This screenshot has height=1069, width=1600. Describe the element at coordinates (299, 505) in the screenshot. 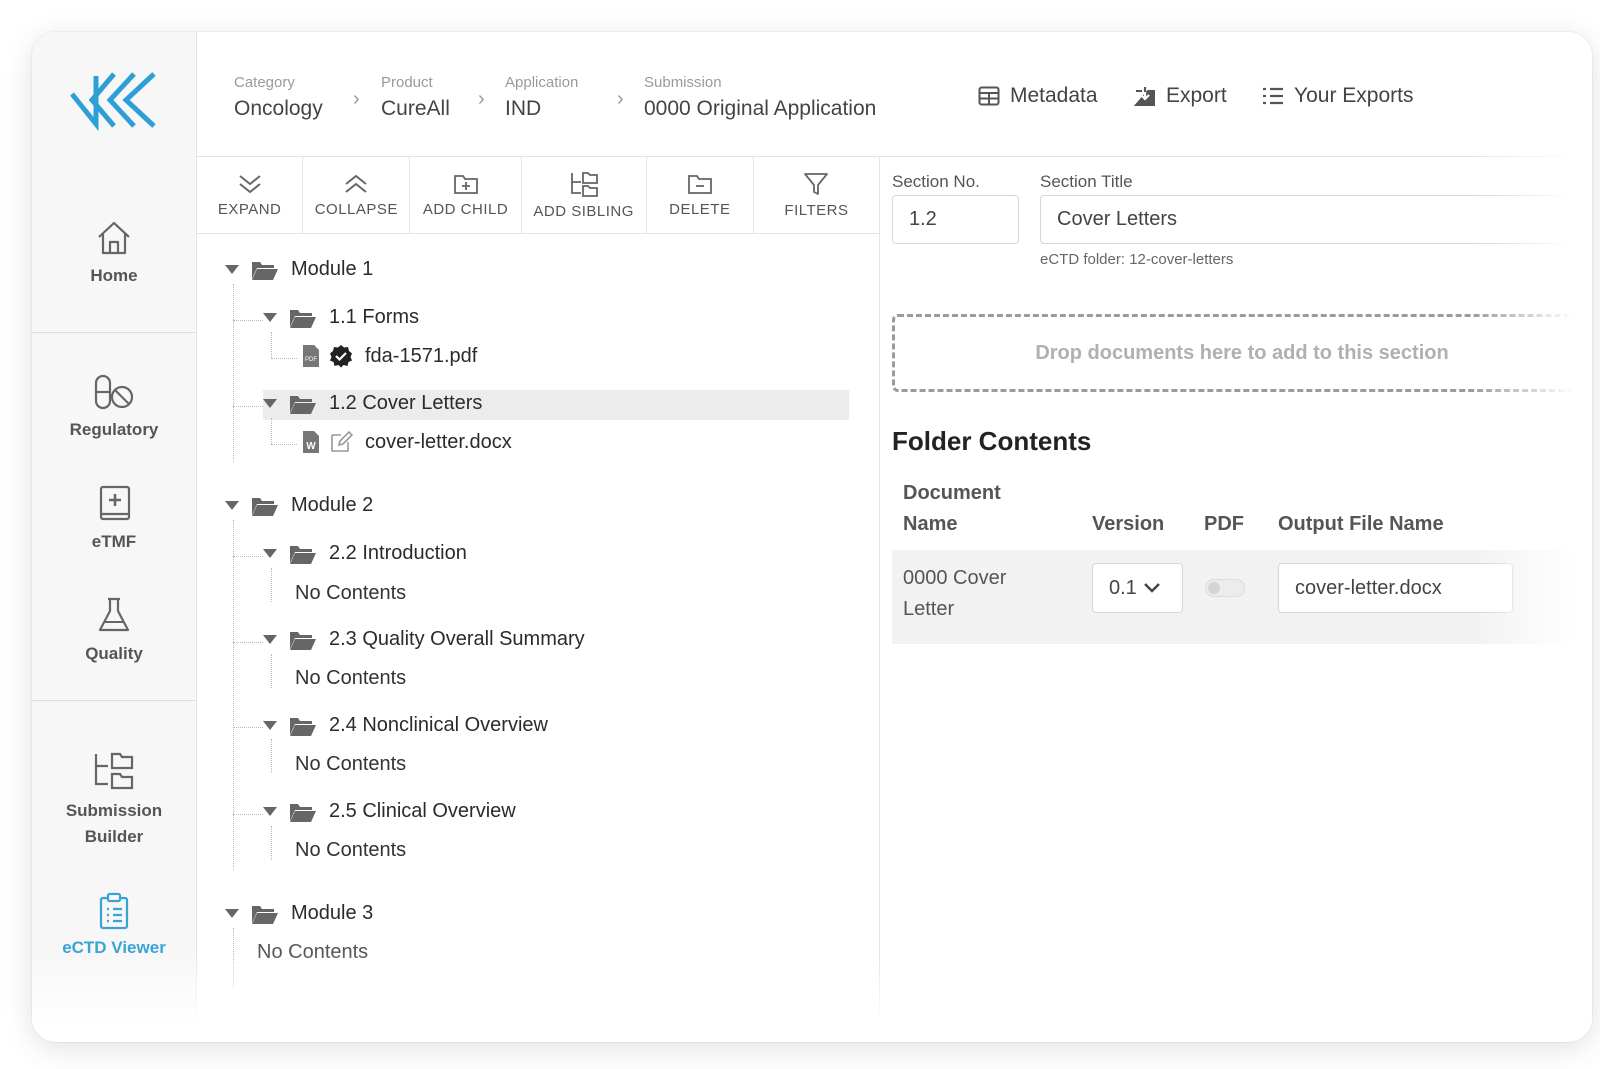

I see `tree-node-module-2: Module 2` at that location.